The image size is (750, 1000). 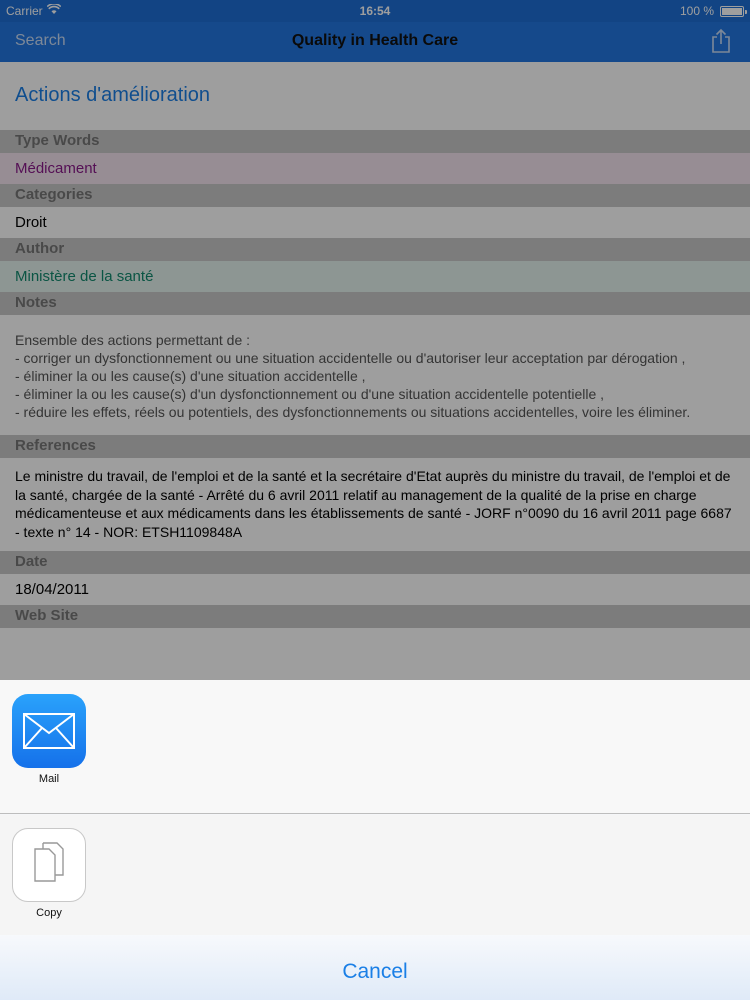 I want to click on share-apps-row: Mail, so click(x=375, y=747).